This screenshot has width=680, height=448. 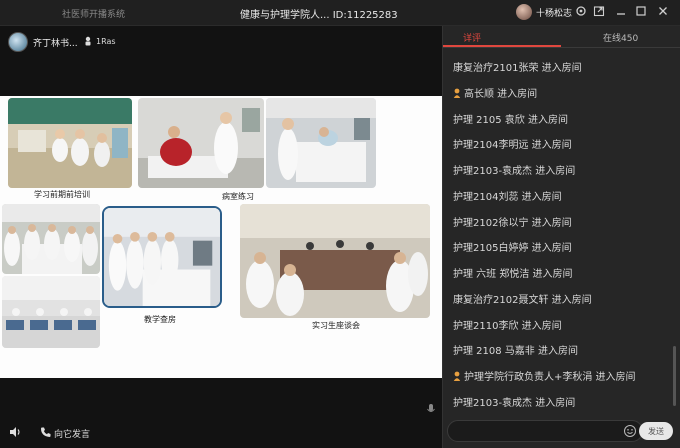 I want to click on caption-ward-practice: 病室练习, so click(x=238, y=196).